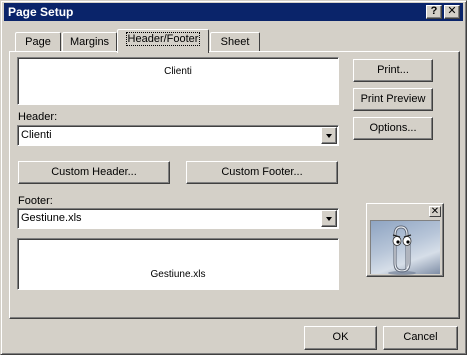  What do you see at coordinates (178, 264) in the screenshot?
I see `footer-preview: Gestiune.xls` at bounding box center [178, 264].